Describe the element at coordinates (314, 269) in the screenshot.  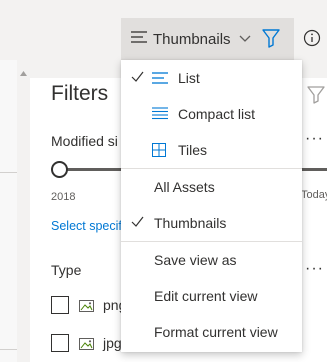
I see `type-more-icon: ···` at that location.